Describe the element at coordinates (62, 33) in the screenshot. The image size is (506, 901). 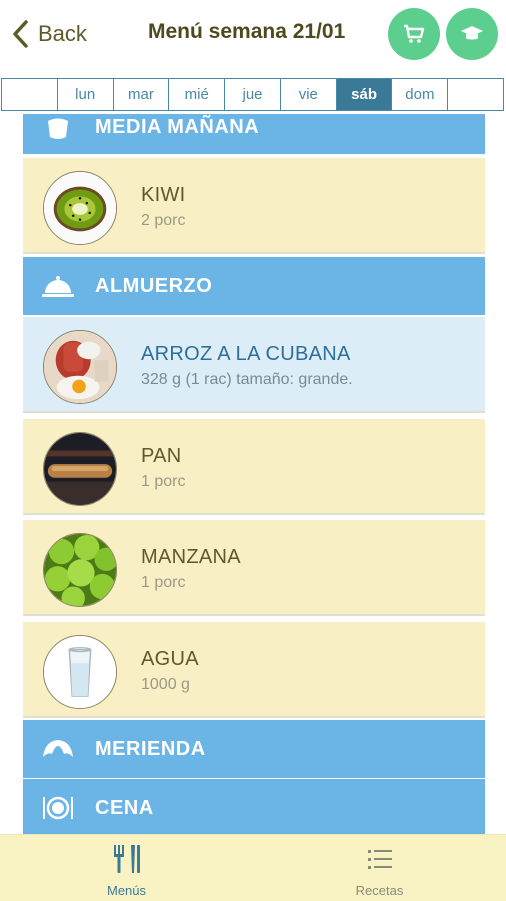
I see `back-label: Back` at that location.